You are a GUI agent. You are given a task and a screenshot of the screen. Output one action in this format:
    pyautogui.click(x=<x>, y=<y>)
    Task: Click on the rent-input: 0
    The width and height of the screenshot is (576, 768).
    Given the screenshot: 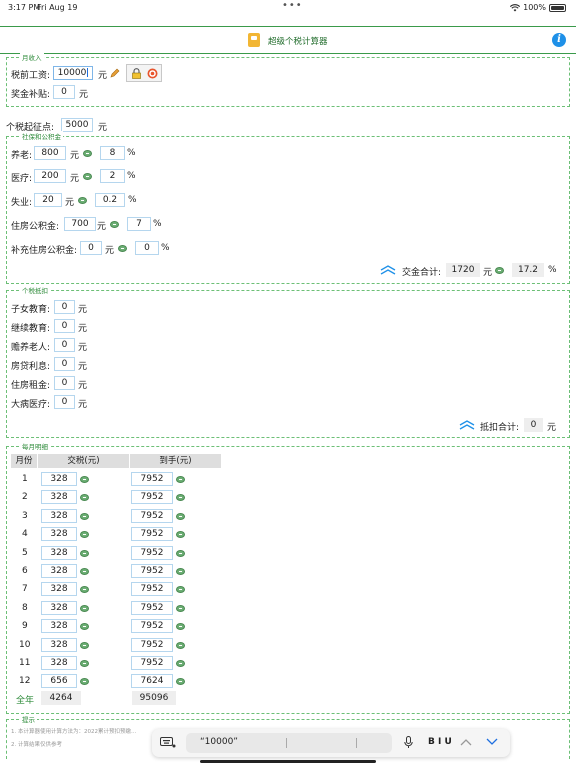 What is the action you would take?
    pyautogui.click(x=64, y=383)
    